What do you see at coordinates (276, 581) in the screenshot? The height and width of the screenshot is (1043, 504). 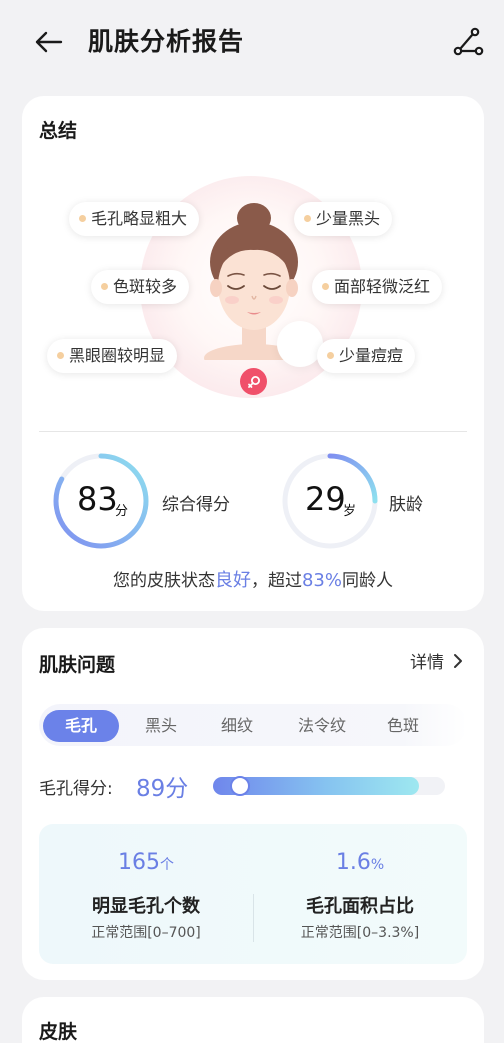 I see `status-middle: ，超过` at bounding box center [276, 581].